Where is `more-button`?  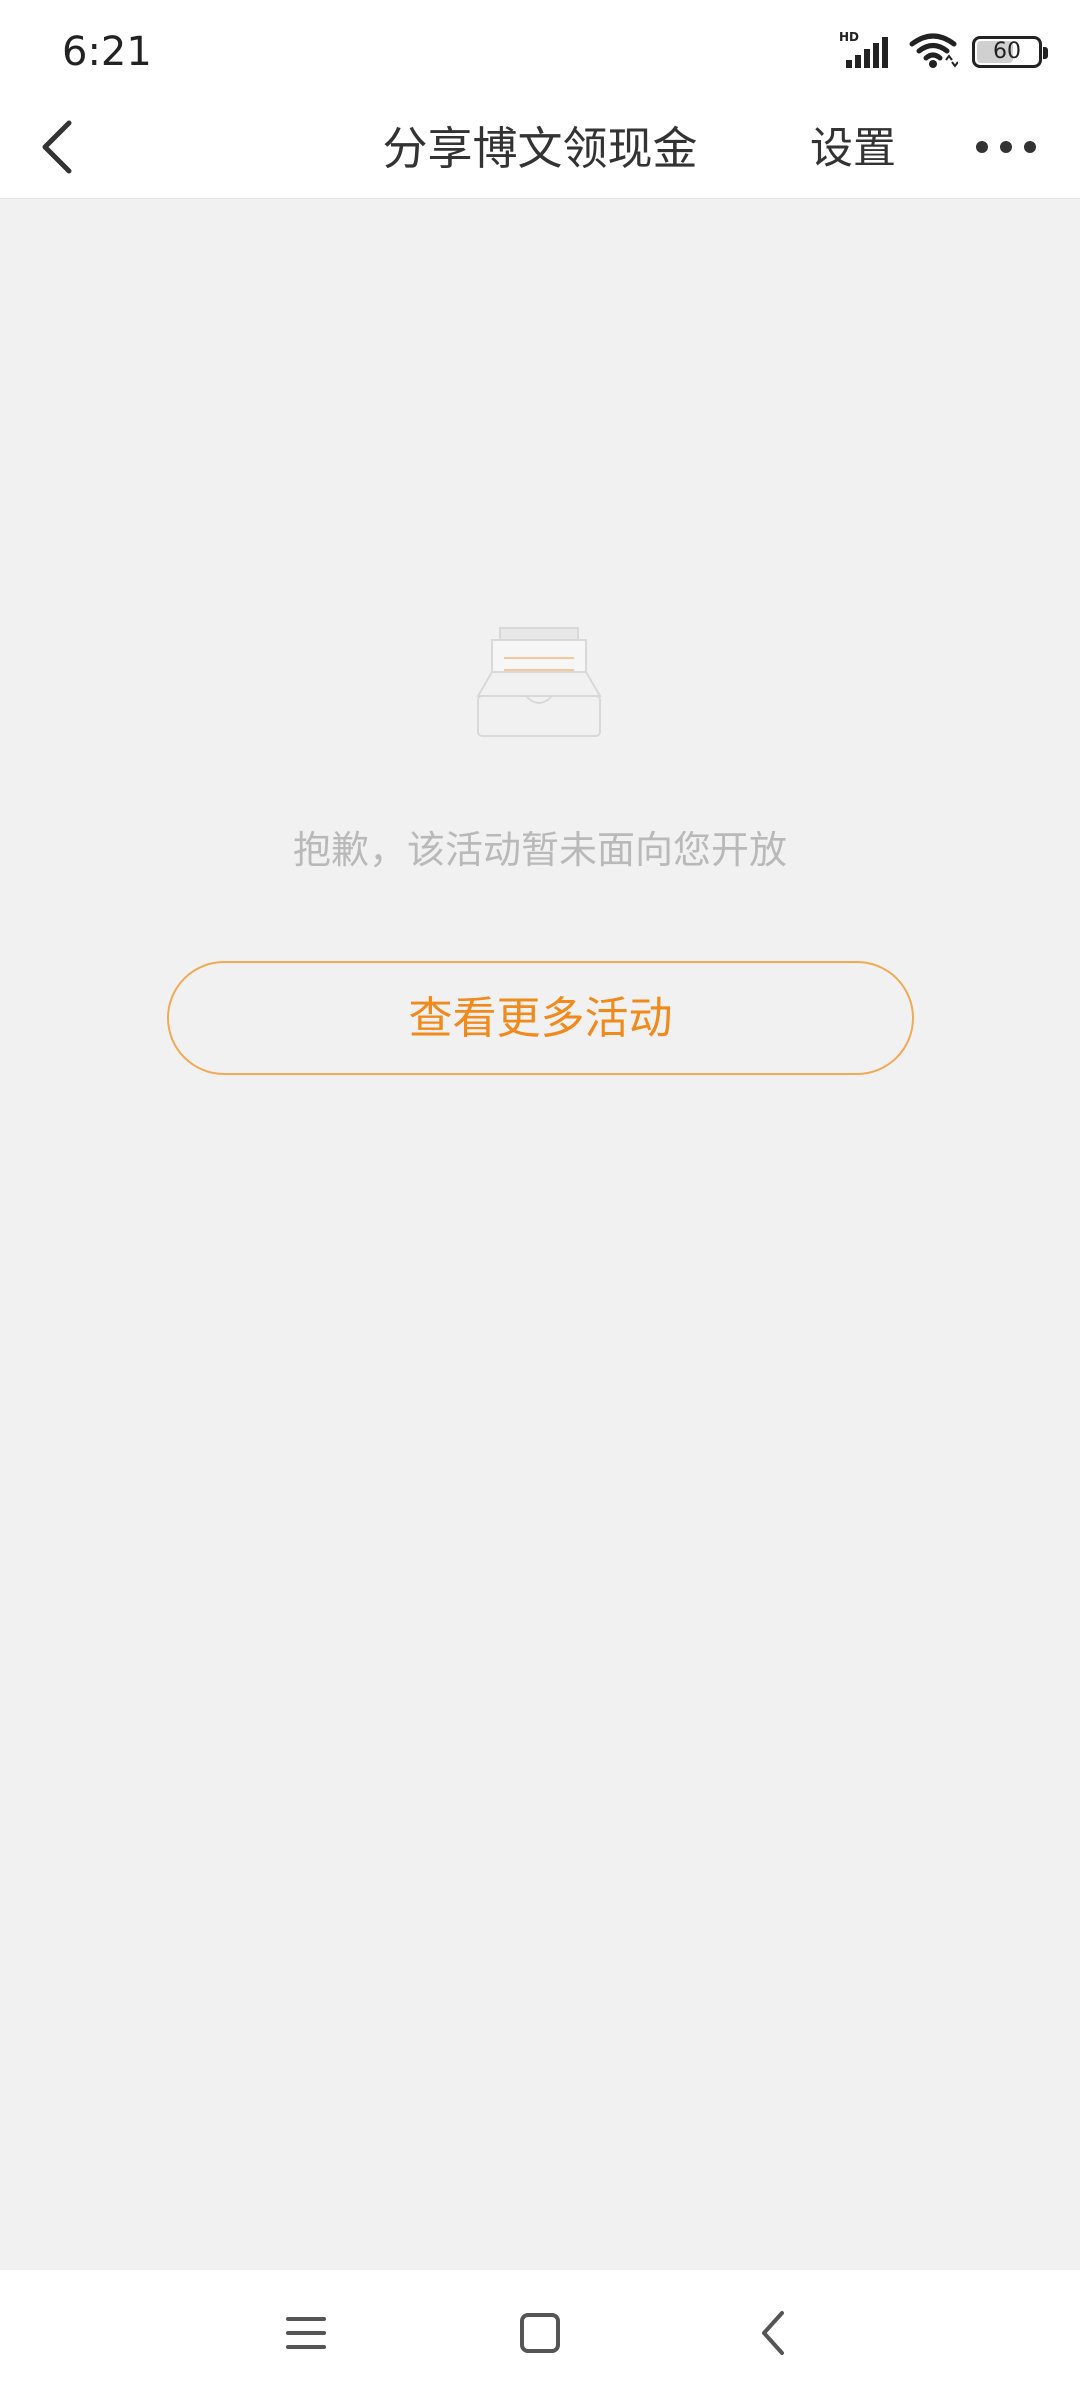 more-button is located at coordinates (1006, 149).